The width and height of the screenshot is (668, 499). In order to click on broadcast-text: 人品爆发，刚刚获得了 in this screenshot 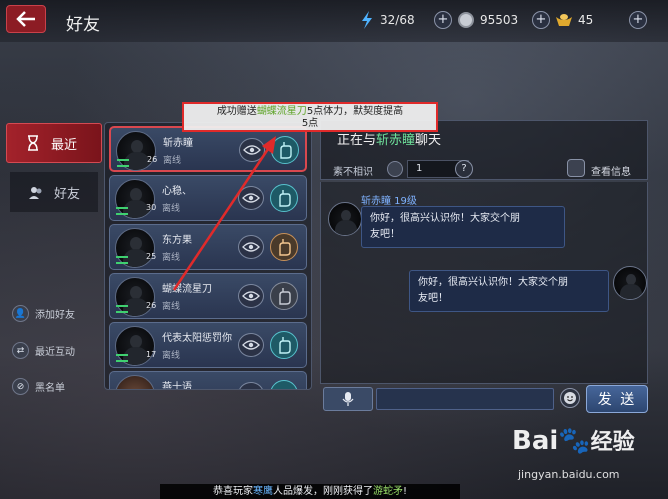, I will do `click(322, 491)`.